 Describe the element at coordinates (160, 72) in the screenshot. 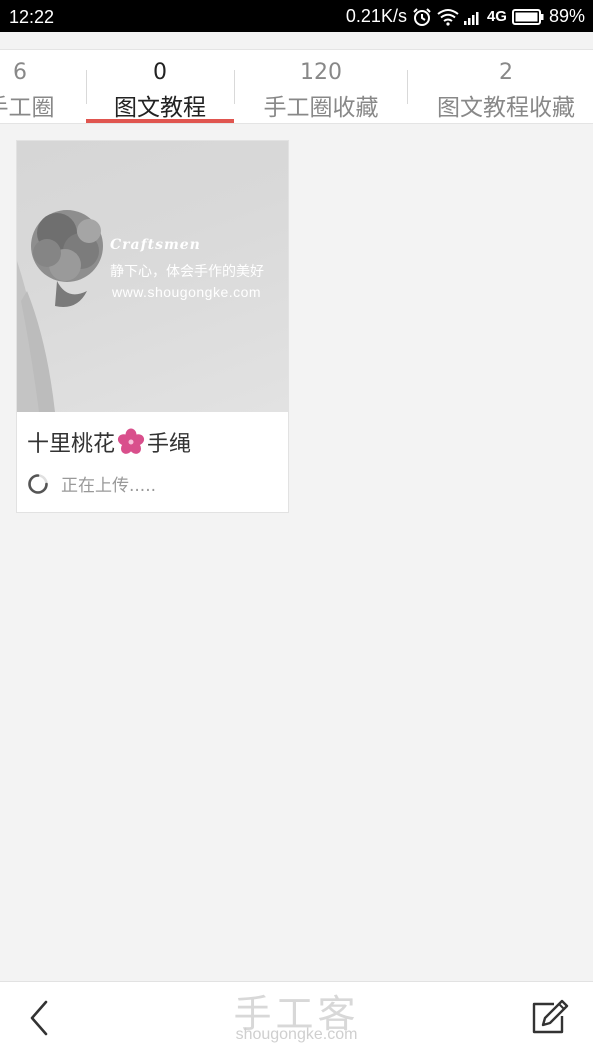

I see `tab-count: 0` at that location.